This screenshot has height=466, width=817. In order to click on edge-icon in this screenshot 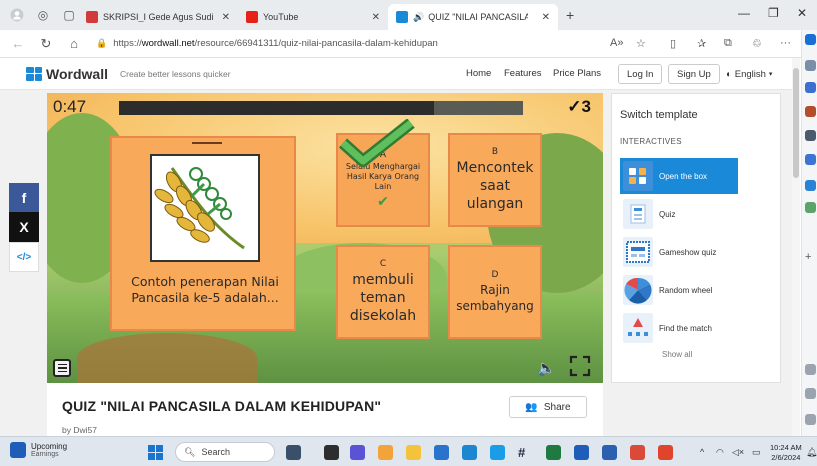, I will do `click(497, 452)`.